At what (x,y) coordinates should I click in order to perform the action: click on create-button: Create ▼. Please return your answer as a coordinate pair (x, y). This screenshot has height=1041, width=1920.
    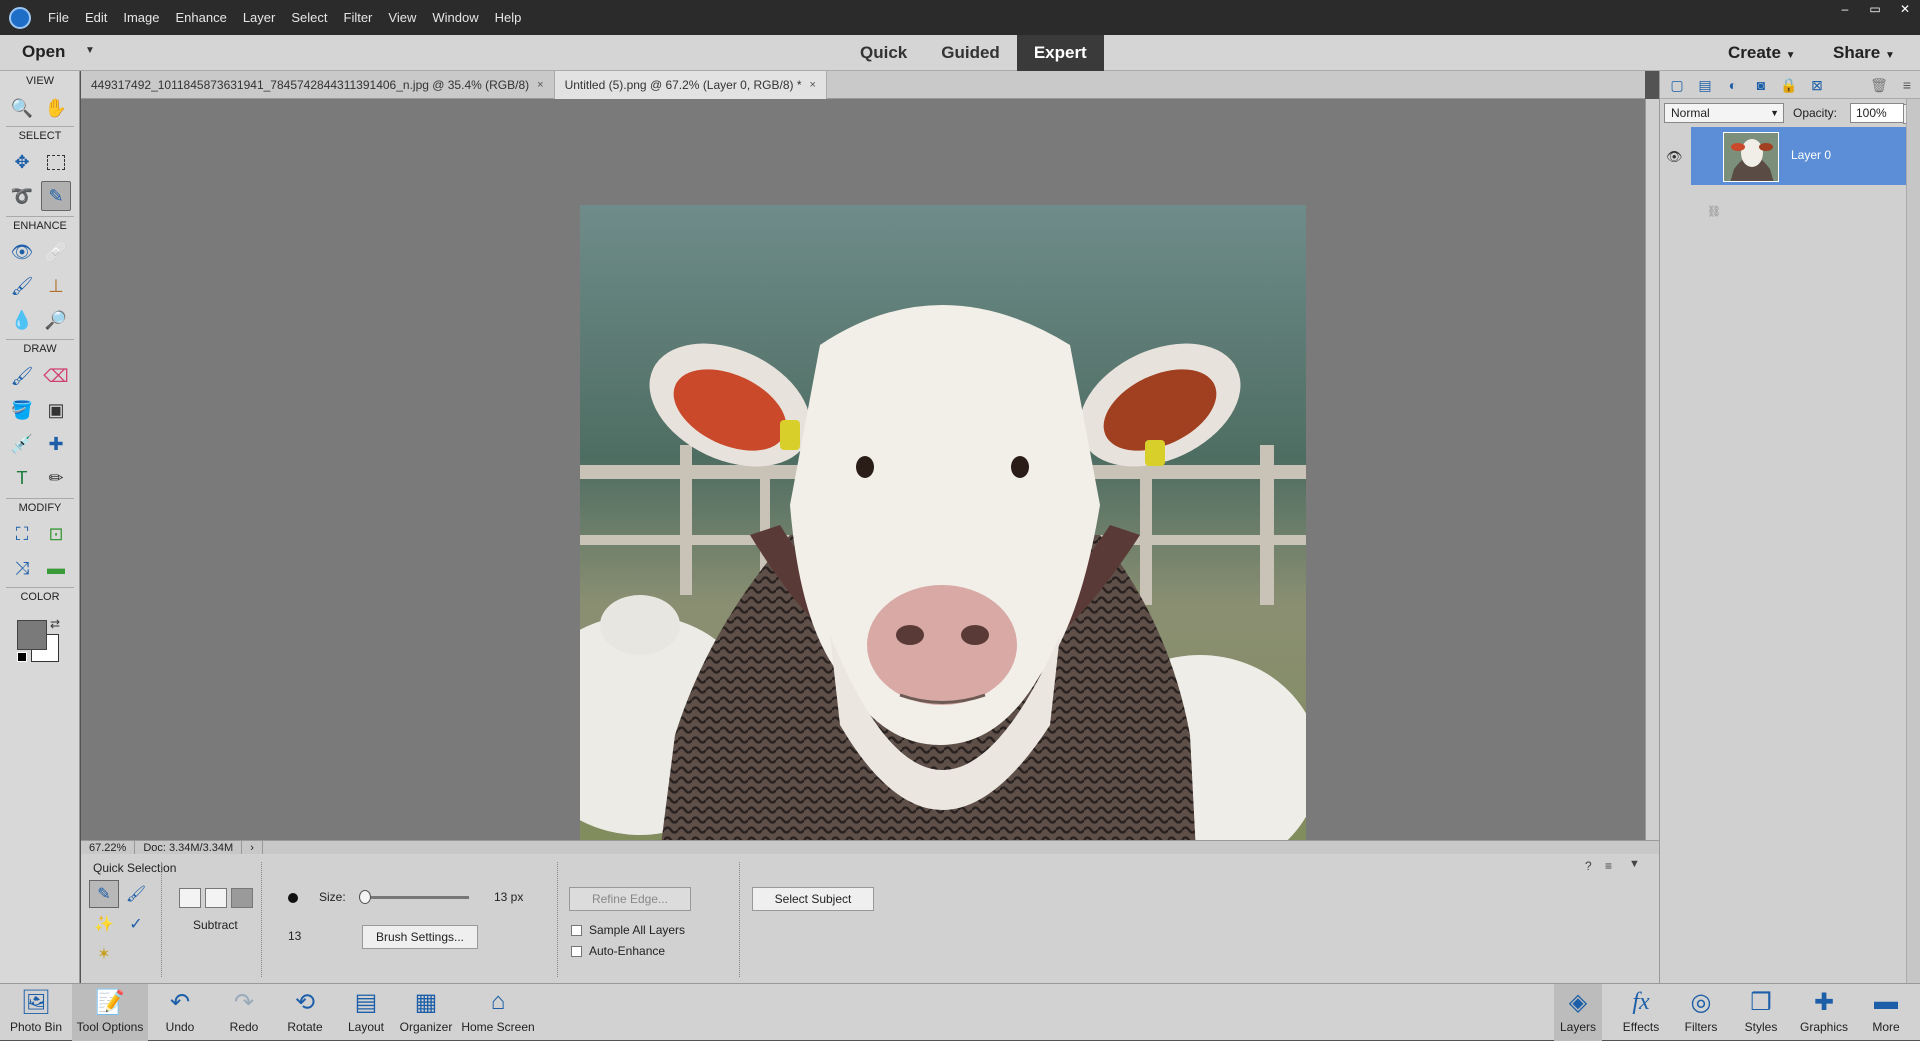
    Looking at the image, I should click on (1762, 53).